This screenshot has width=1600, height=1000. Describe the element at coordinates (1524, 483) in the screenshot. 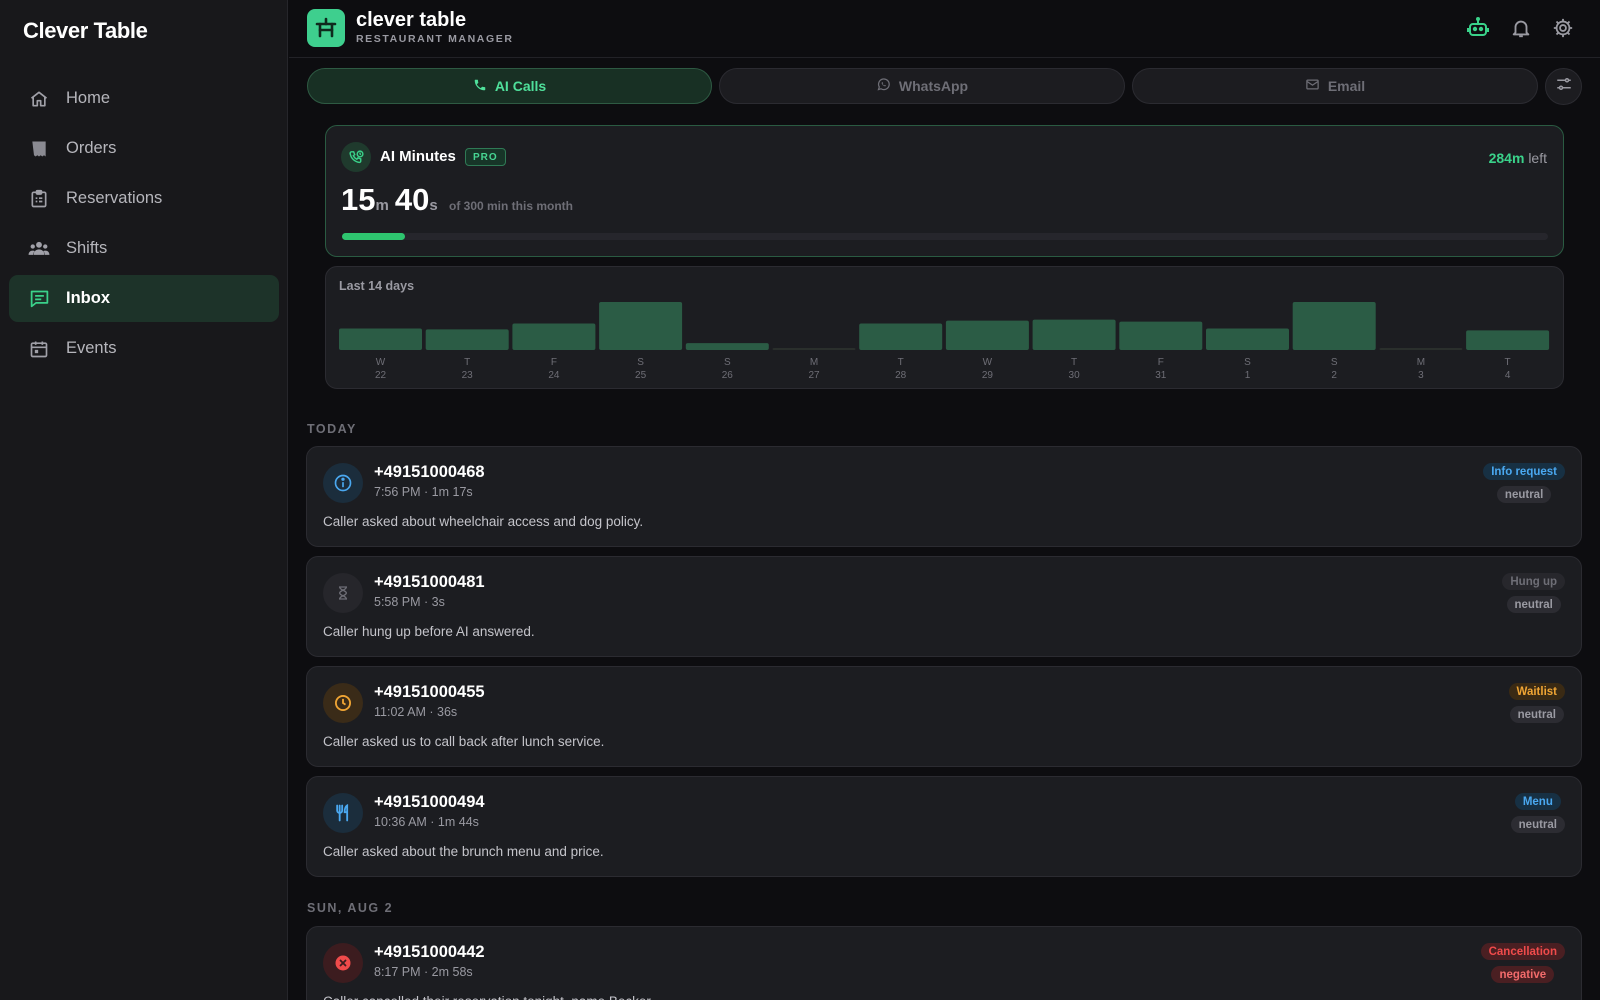

I see `call-badges: Info request neutral` at that location.